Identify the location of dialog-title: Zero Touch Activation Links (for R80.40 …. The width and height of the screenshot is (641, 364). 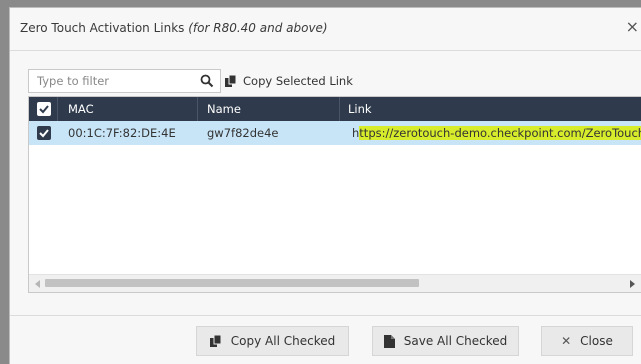
(174, 28).